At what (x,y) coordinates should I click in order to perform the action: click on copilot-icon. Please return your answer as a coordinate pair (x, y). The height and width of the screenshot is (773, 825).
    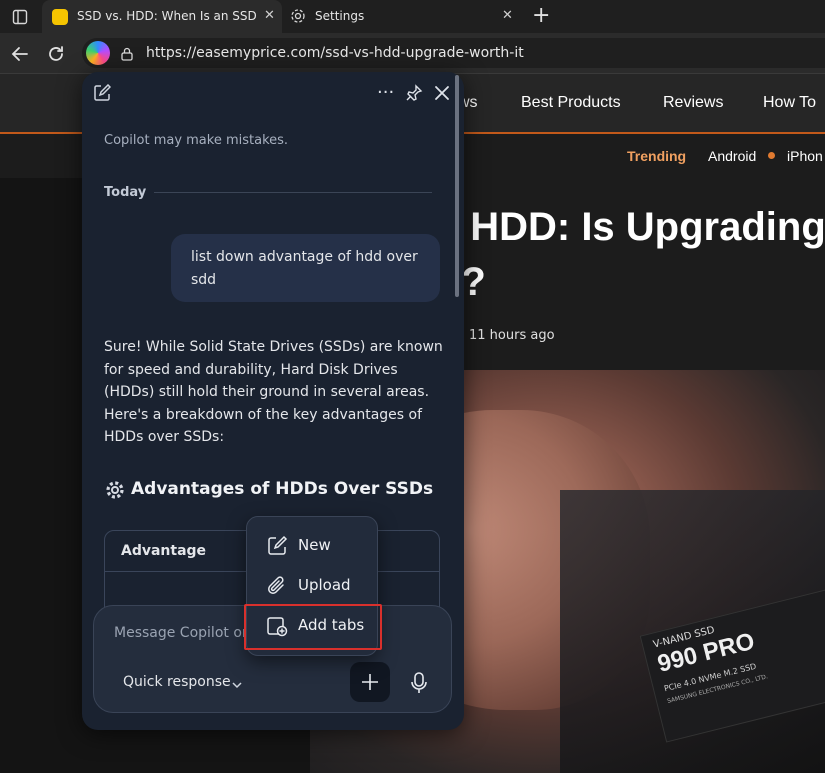
    Looking at the image, I should click on (98, 53).